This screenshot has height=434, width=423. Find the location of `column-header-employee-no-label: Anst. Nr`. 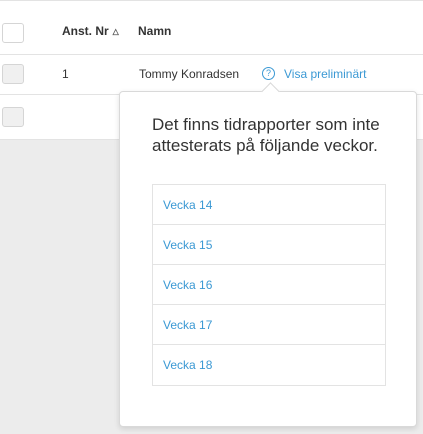

column-header-employee-no-label: Anst. Nr is located at coordinates (85, 31).